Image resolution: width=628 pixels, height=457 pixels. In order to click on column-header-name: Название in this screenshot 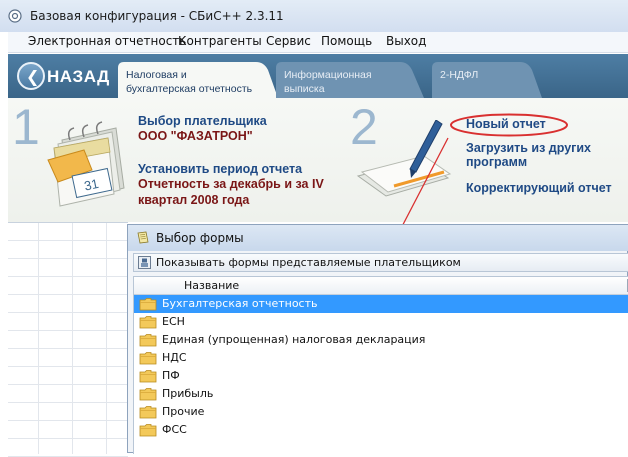, I will do `click(211, 285)`.